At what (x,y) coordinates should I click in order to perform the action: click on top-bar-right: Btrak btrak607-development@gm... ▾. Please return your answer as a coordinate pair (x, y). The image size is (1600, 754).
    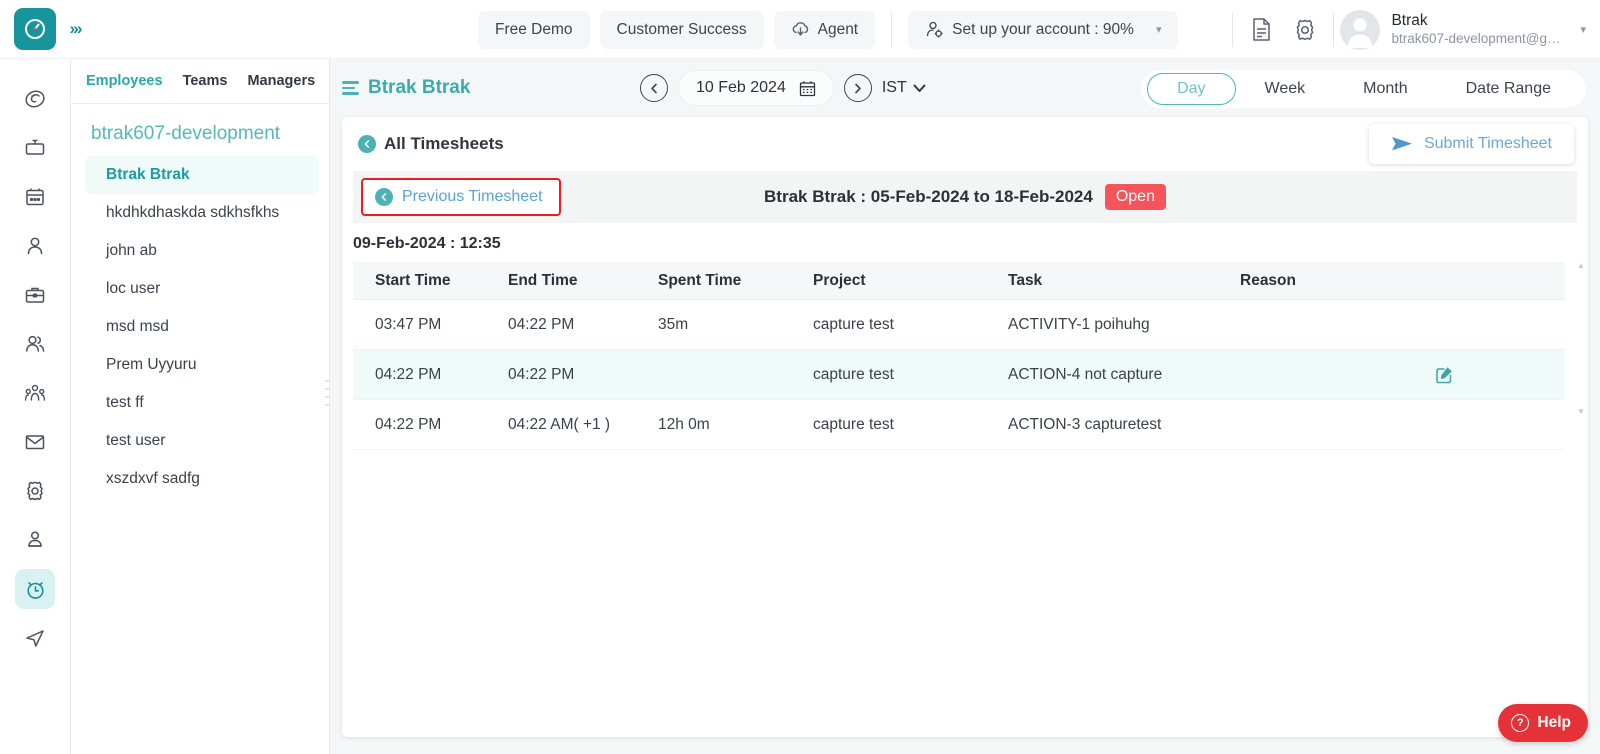
    Looking at the image, I should click on (1413, 29).